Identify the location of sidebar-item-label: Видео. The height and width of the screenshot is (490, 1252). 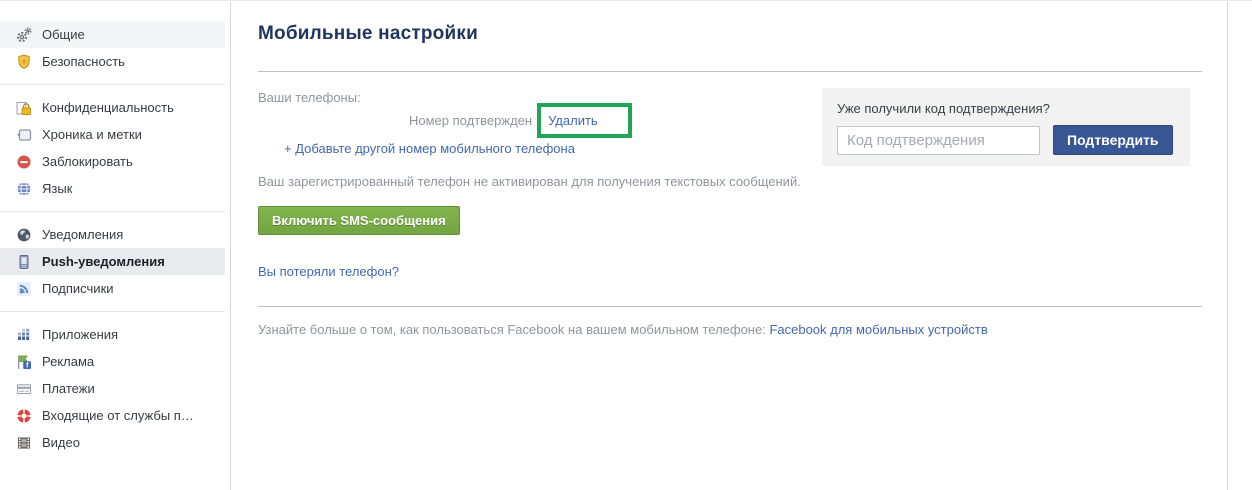
(61, 442).